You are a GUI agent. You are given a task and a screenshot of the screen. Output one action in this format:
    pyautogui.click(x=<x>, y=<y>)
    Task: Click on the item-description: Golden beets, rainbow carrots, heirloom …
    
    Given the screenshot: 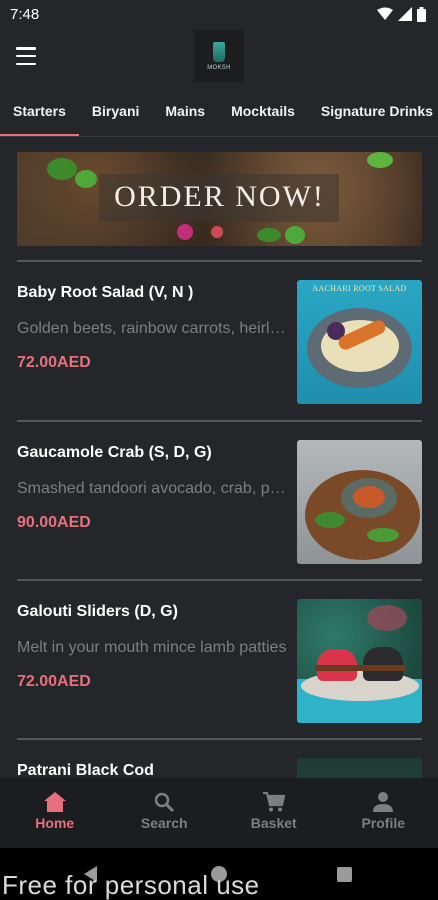 What is the action you would take?
    pyautogui.click(x=153, y=328)
    